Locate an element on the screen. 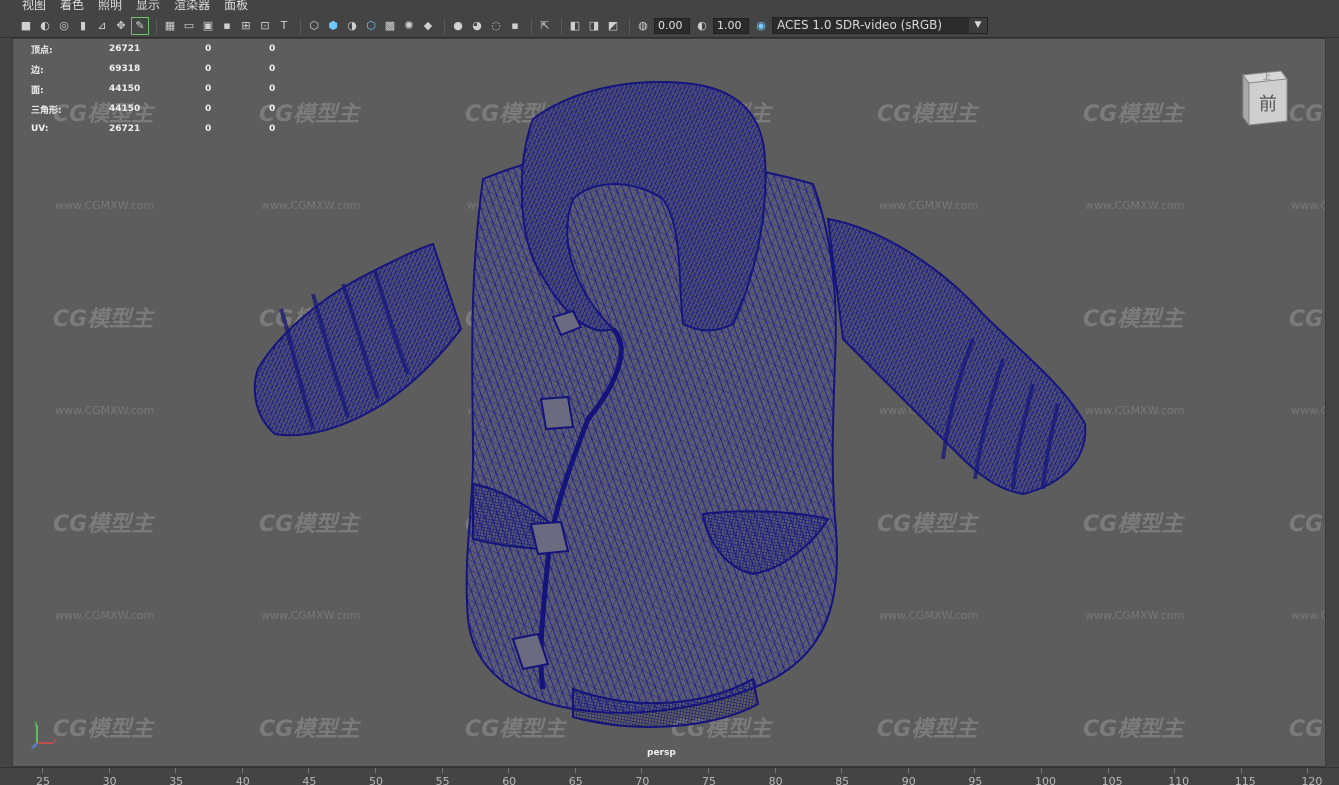 The width and height of the screenshot is (1339, 785). motion-blur-icon: ◕ is located at coordinates (477, 26).